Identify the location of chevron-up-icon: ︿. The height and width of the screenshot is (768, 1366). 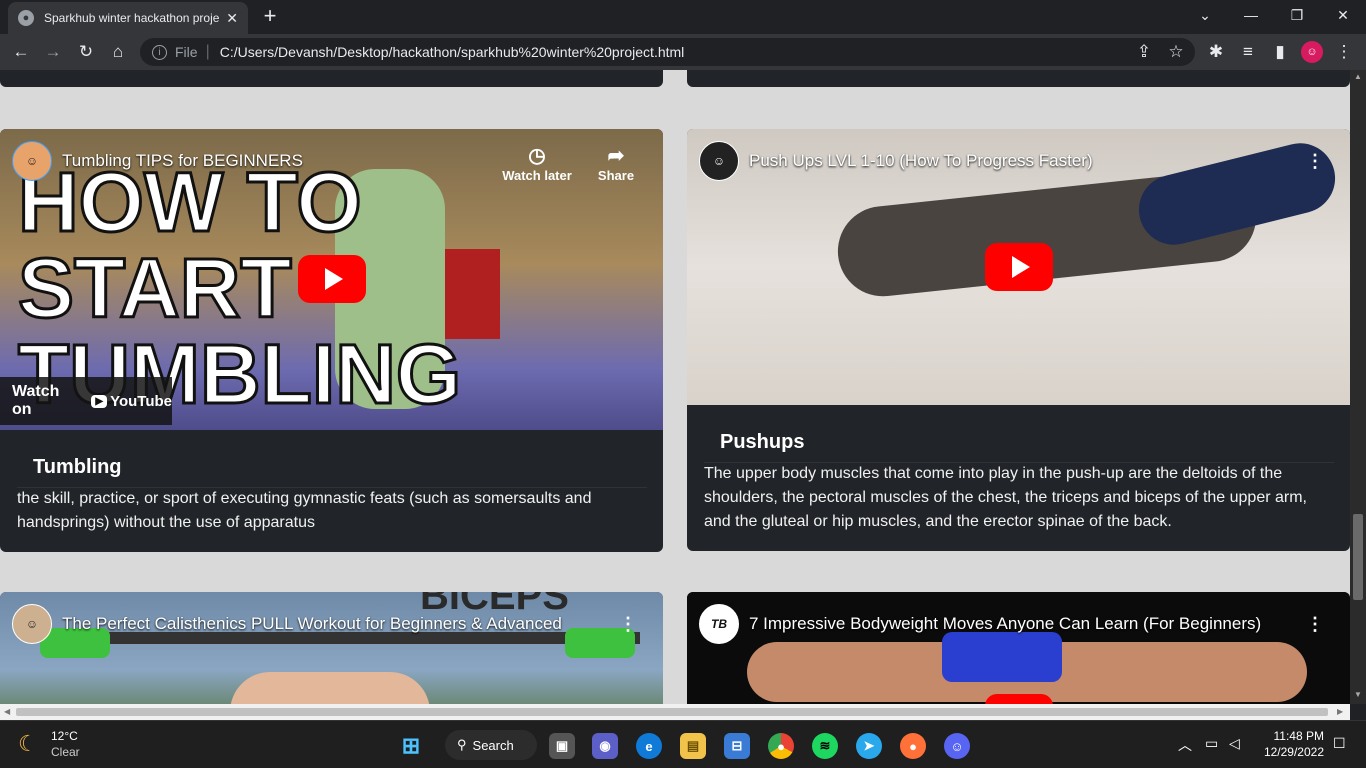
(1185, 745).